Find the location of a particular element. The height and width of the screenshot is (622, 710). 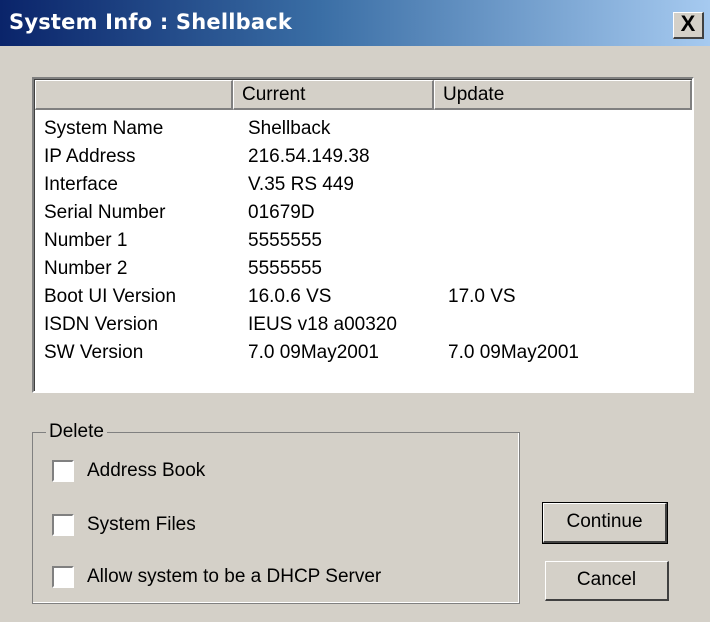

row-name: System Name is located at coordinates (104, 128).